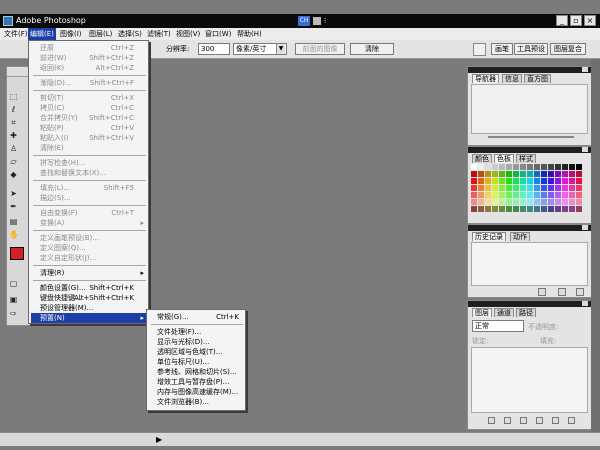  Describe the element at coordinates (218, 34) in the screenshot. I see `menu-window: 窗口(W)` at that location.